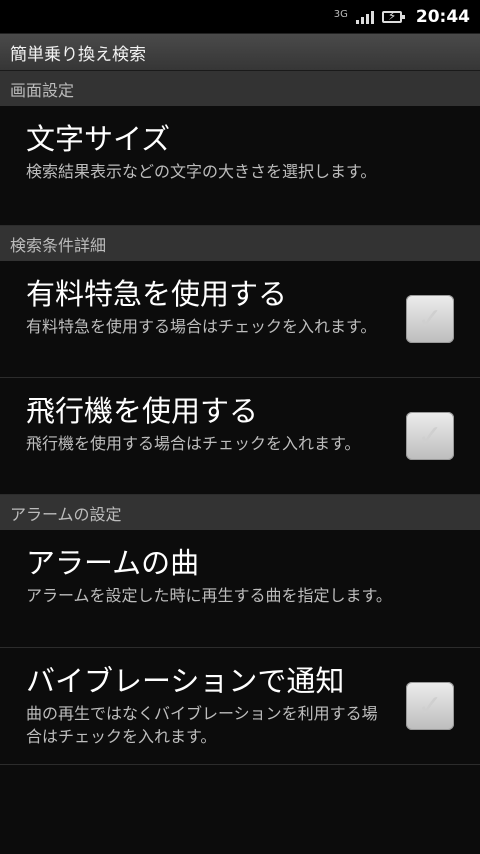 The width and height of the screenshot is (480, 854). What do you see at coordinates (340, 14) in the screenshot?
I see `network-type: 3G` at bounding box center [340, 14].